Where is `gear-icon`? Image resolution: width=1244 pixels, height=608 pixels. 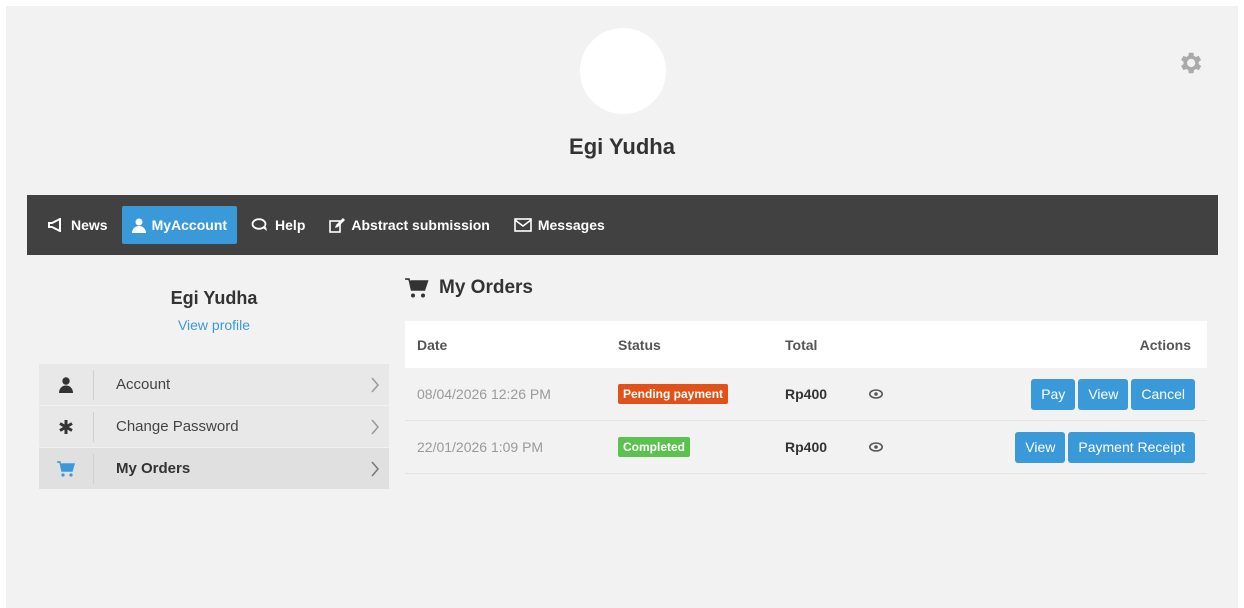 gear-icon is located at coordinates (1190, 63).